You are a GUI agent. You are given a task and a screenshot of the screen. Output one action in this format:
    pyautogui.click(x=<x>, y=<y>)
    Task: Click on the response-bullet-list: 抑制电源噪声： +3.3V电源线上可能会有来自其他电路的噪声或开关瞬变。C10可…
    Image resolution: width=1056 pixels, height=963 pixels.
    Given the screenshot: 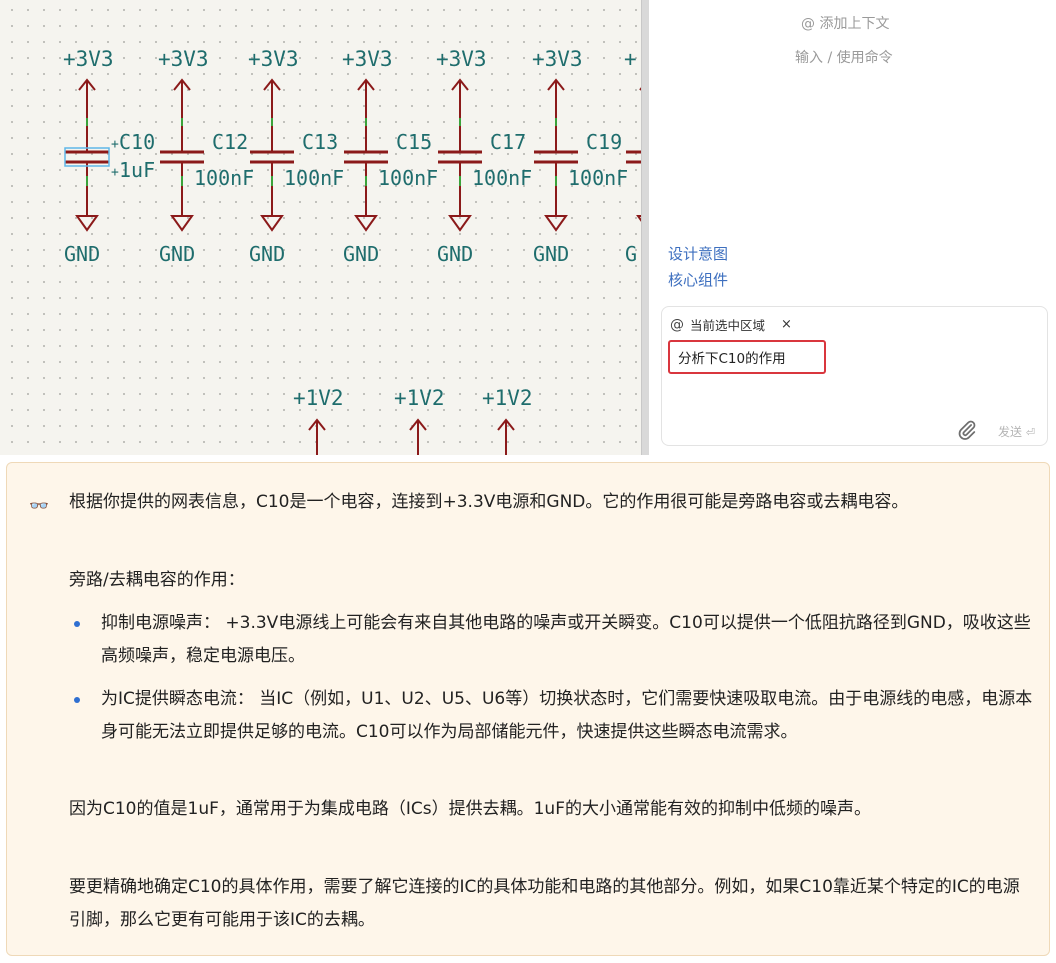 What is the action you would take?
    pyautogui.click(x=551, y=678)
    